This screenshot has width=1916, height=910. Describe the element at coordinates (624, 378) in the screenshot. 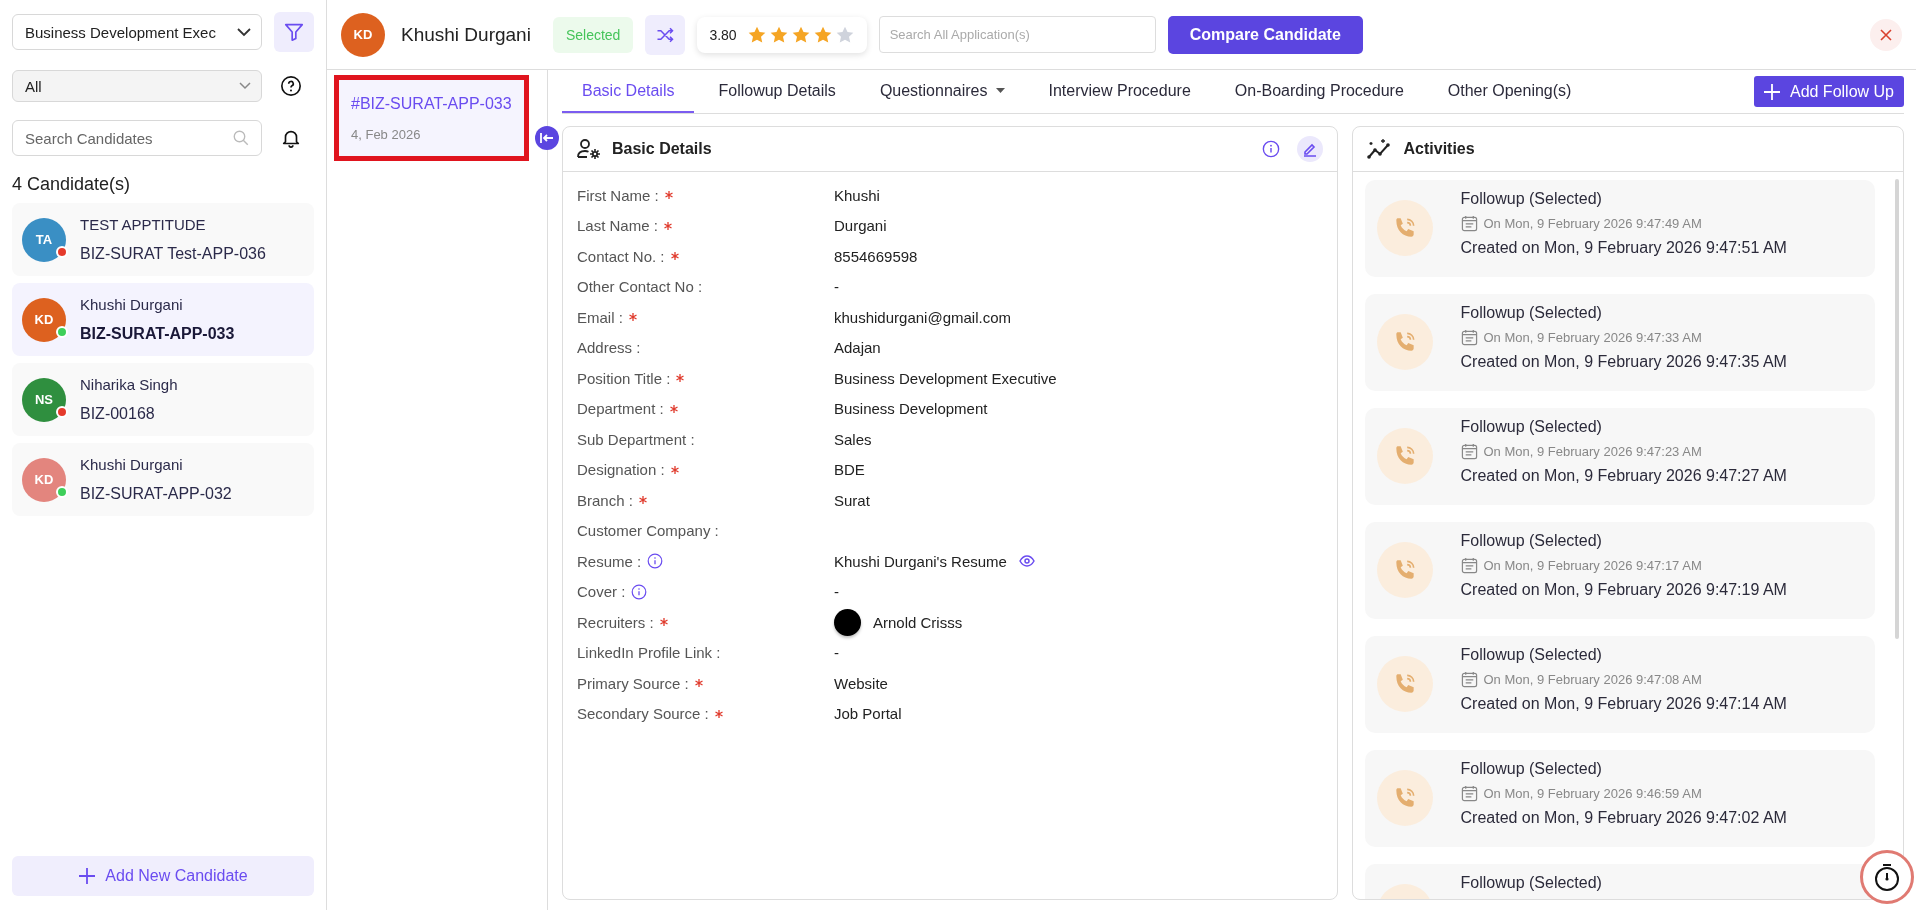

I see `field-label: Position Title :` at that location.